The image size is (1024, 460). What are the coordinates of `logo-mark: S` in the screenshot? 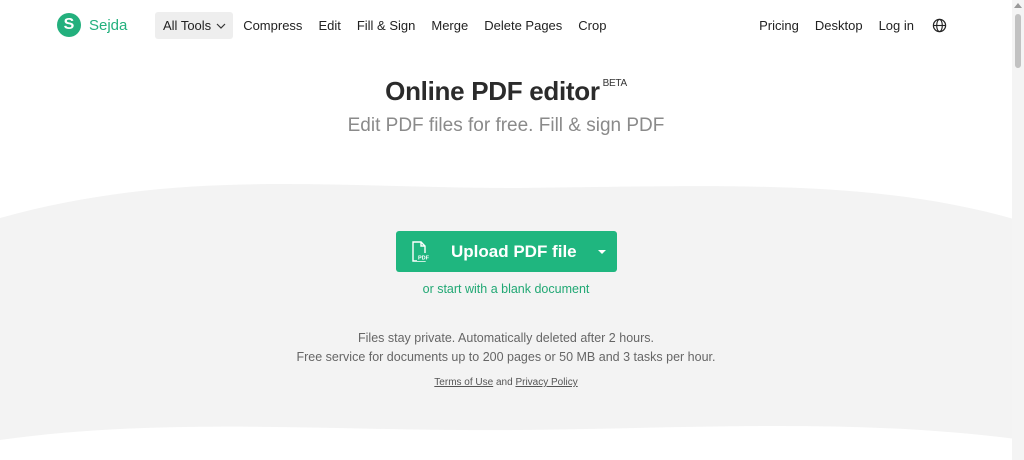 It's located at (69, 25).